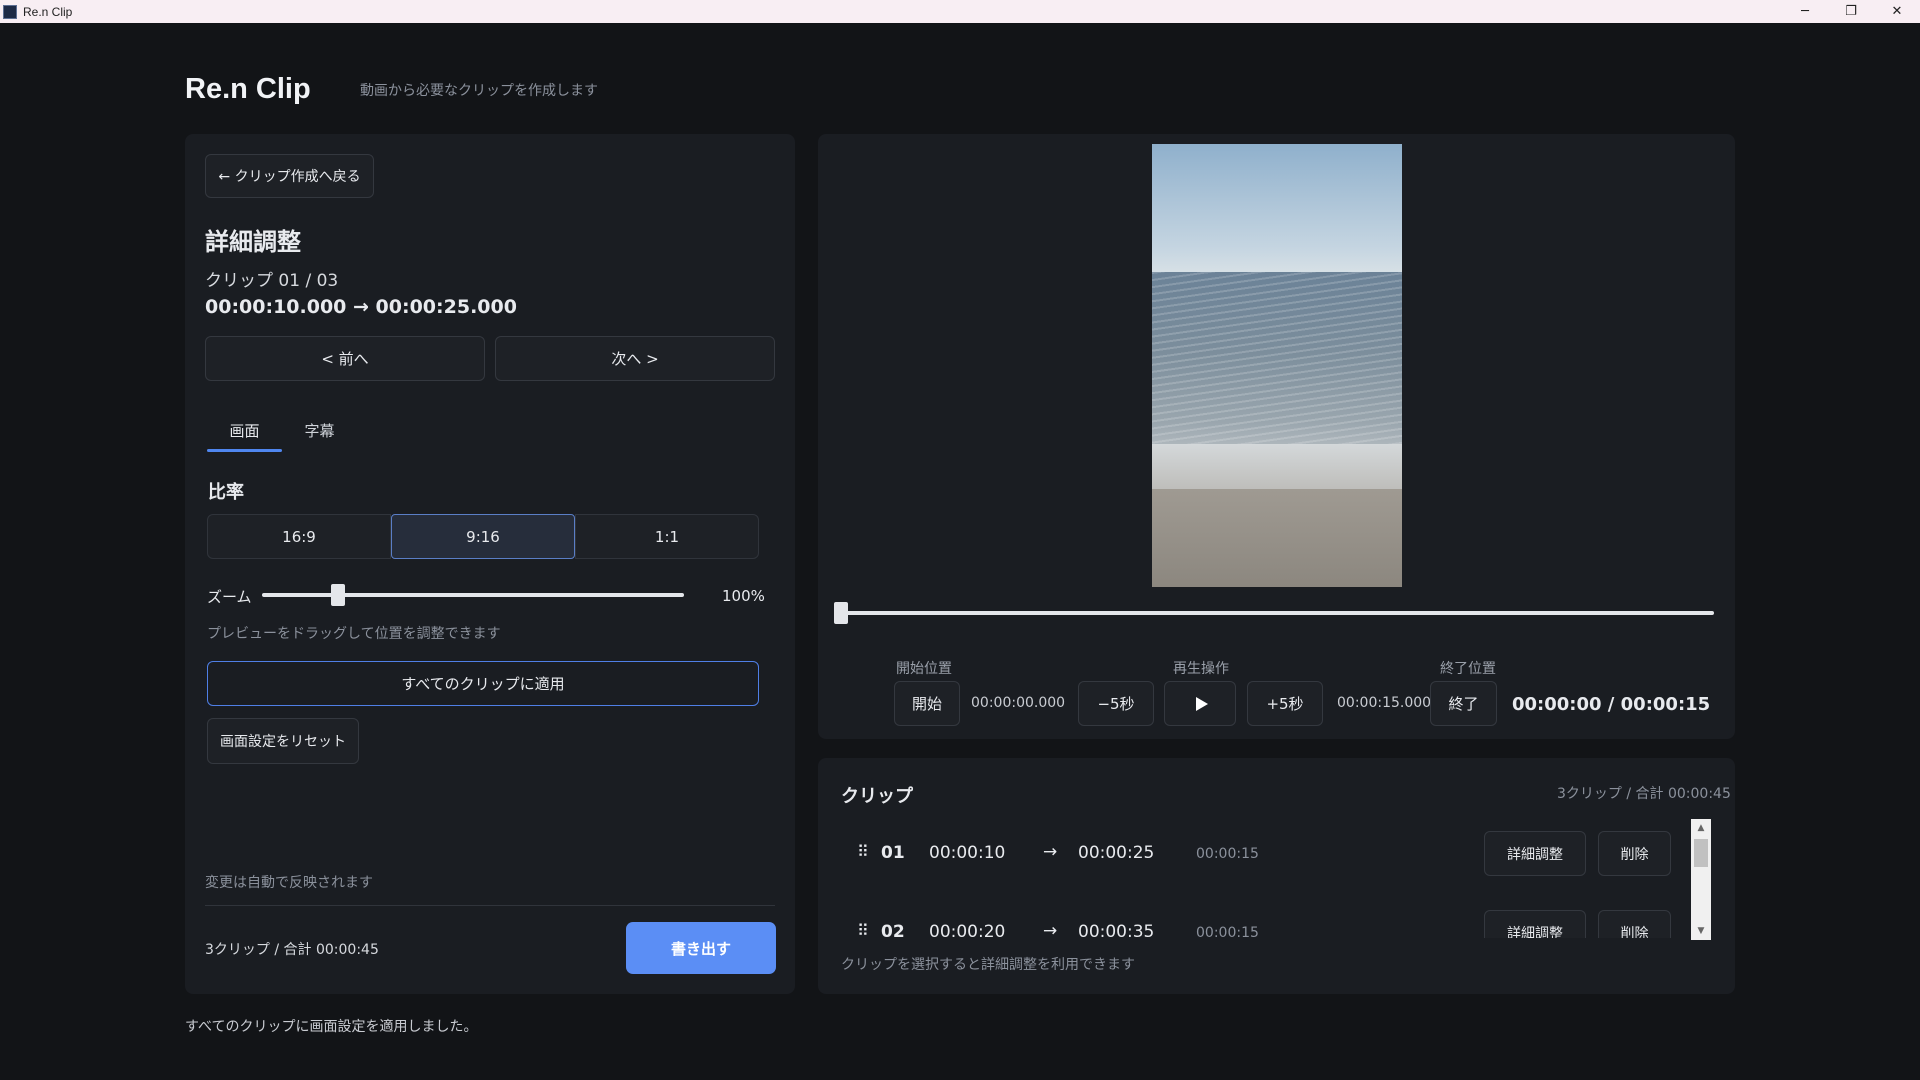 The image size is (1920, 1080). Describe the element at coordinates (701, 948) in the screenshot. I see `export-button: 書き出す` at that location.